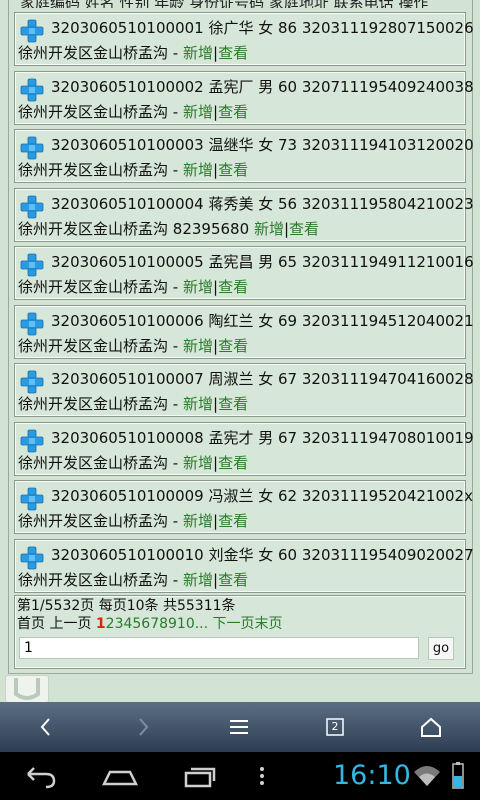 The image size is (480, 800). I want to click on system-home-button, so click(120, 776).